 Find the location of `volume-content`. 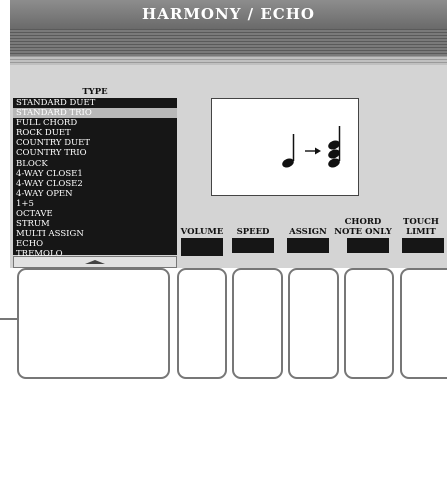

volume-content is located at coordinates (202, 247).